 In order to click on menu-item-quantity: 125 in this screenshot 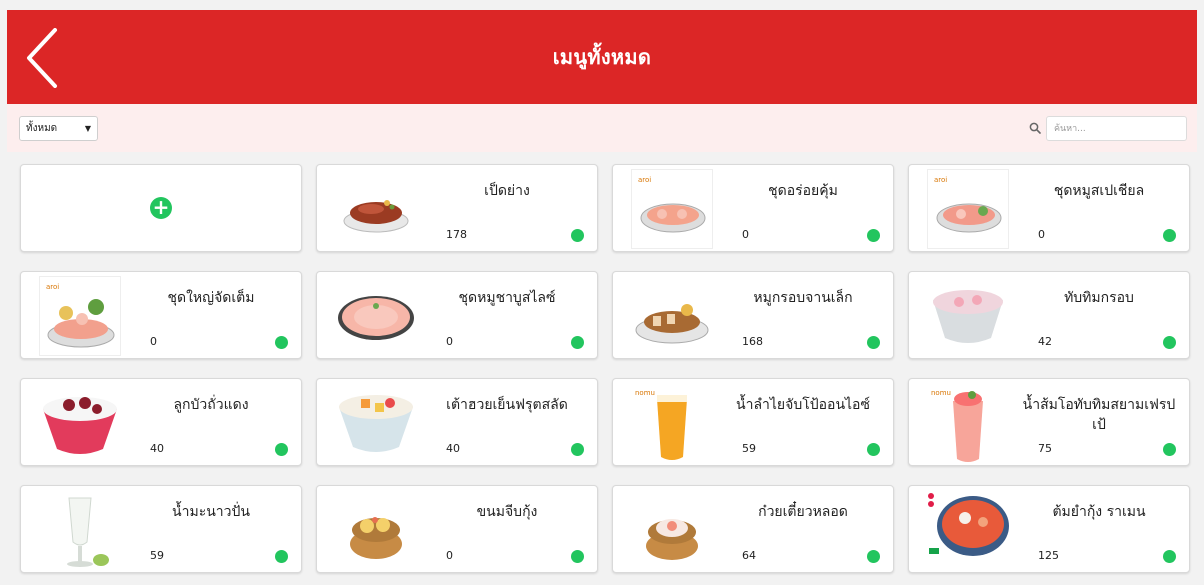, I will do `click(1048, 555)`.